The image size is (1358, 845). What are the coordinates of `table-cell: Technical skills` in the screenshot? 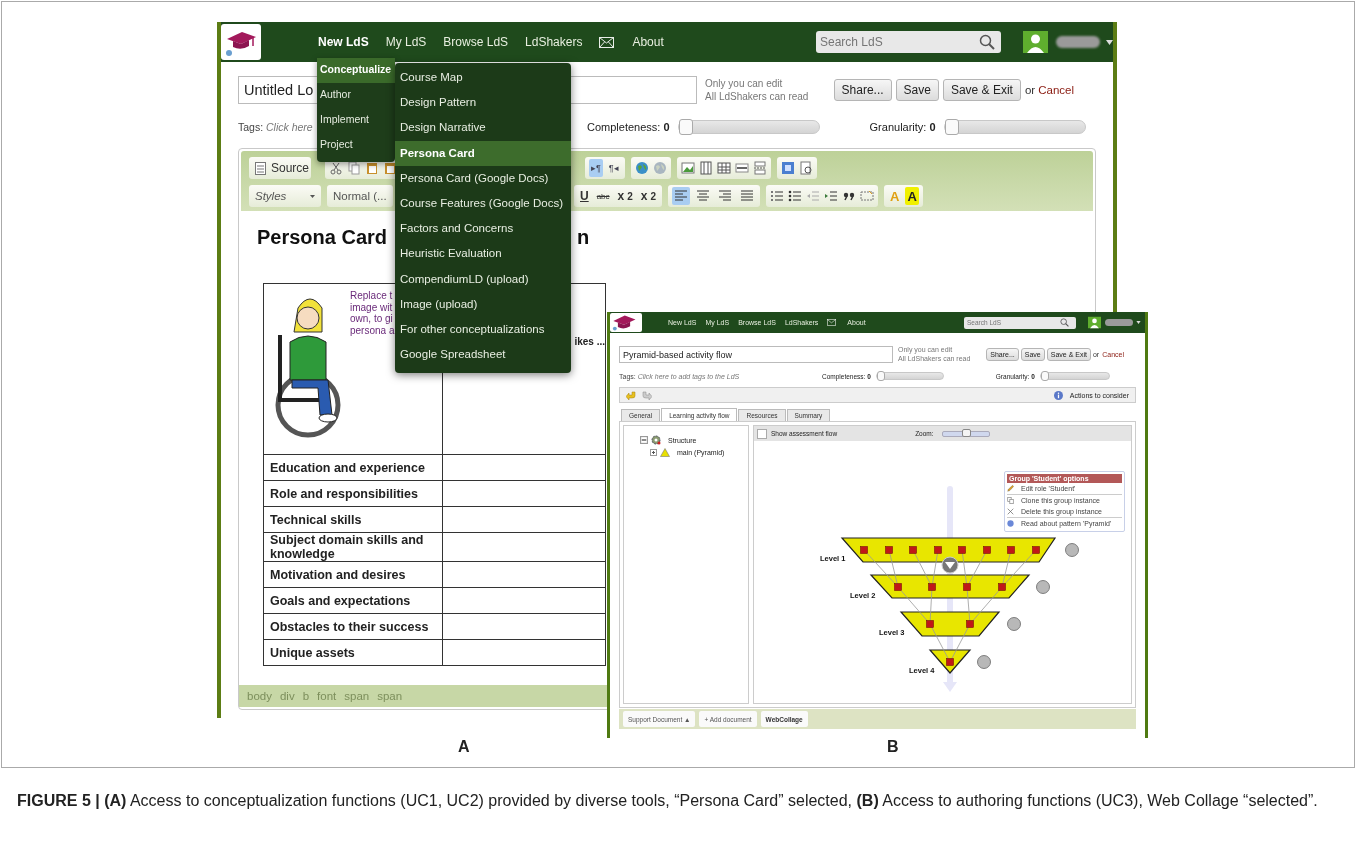 It's located at (353, 519).